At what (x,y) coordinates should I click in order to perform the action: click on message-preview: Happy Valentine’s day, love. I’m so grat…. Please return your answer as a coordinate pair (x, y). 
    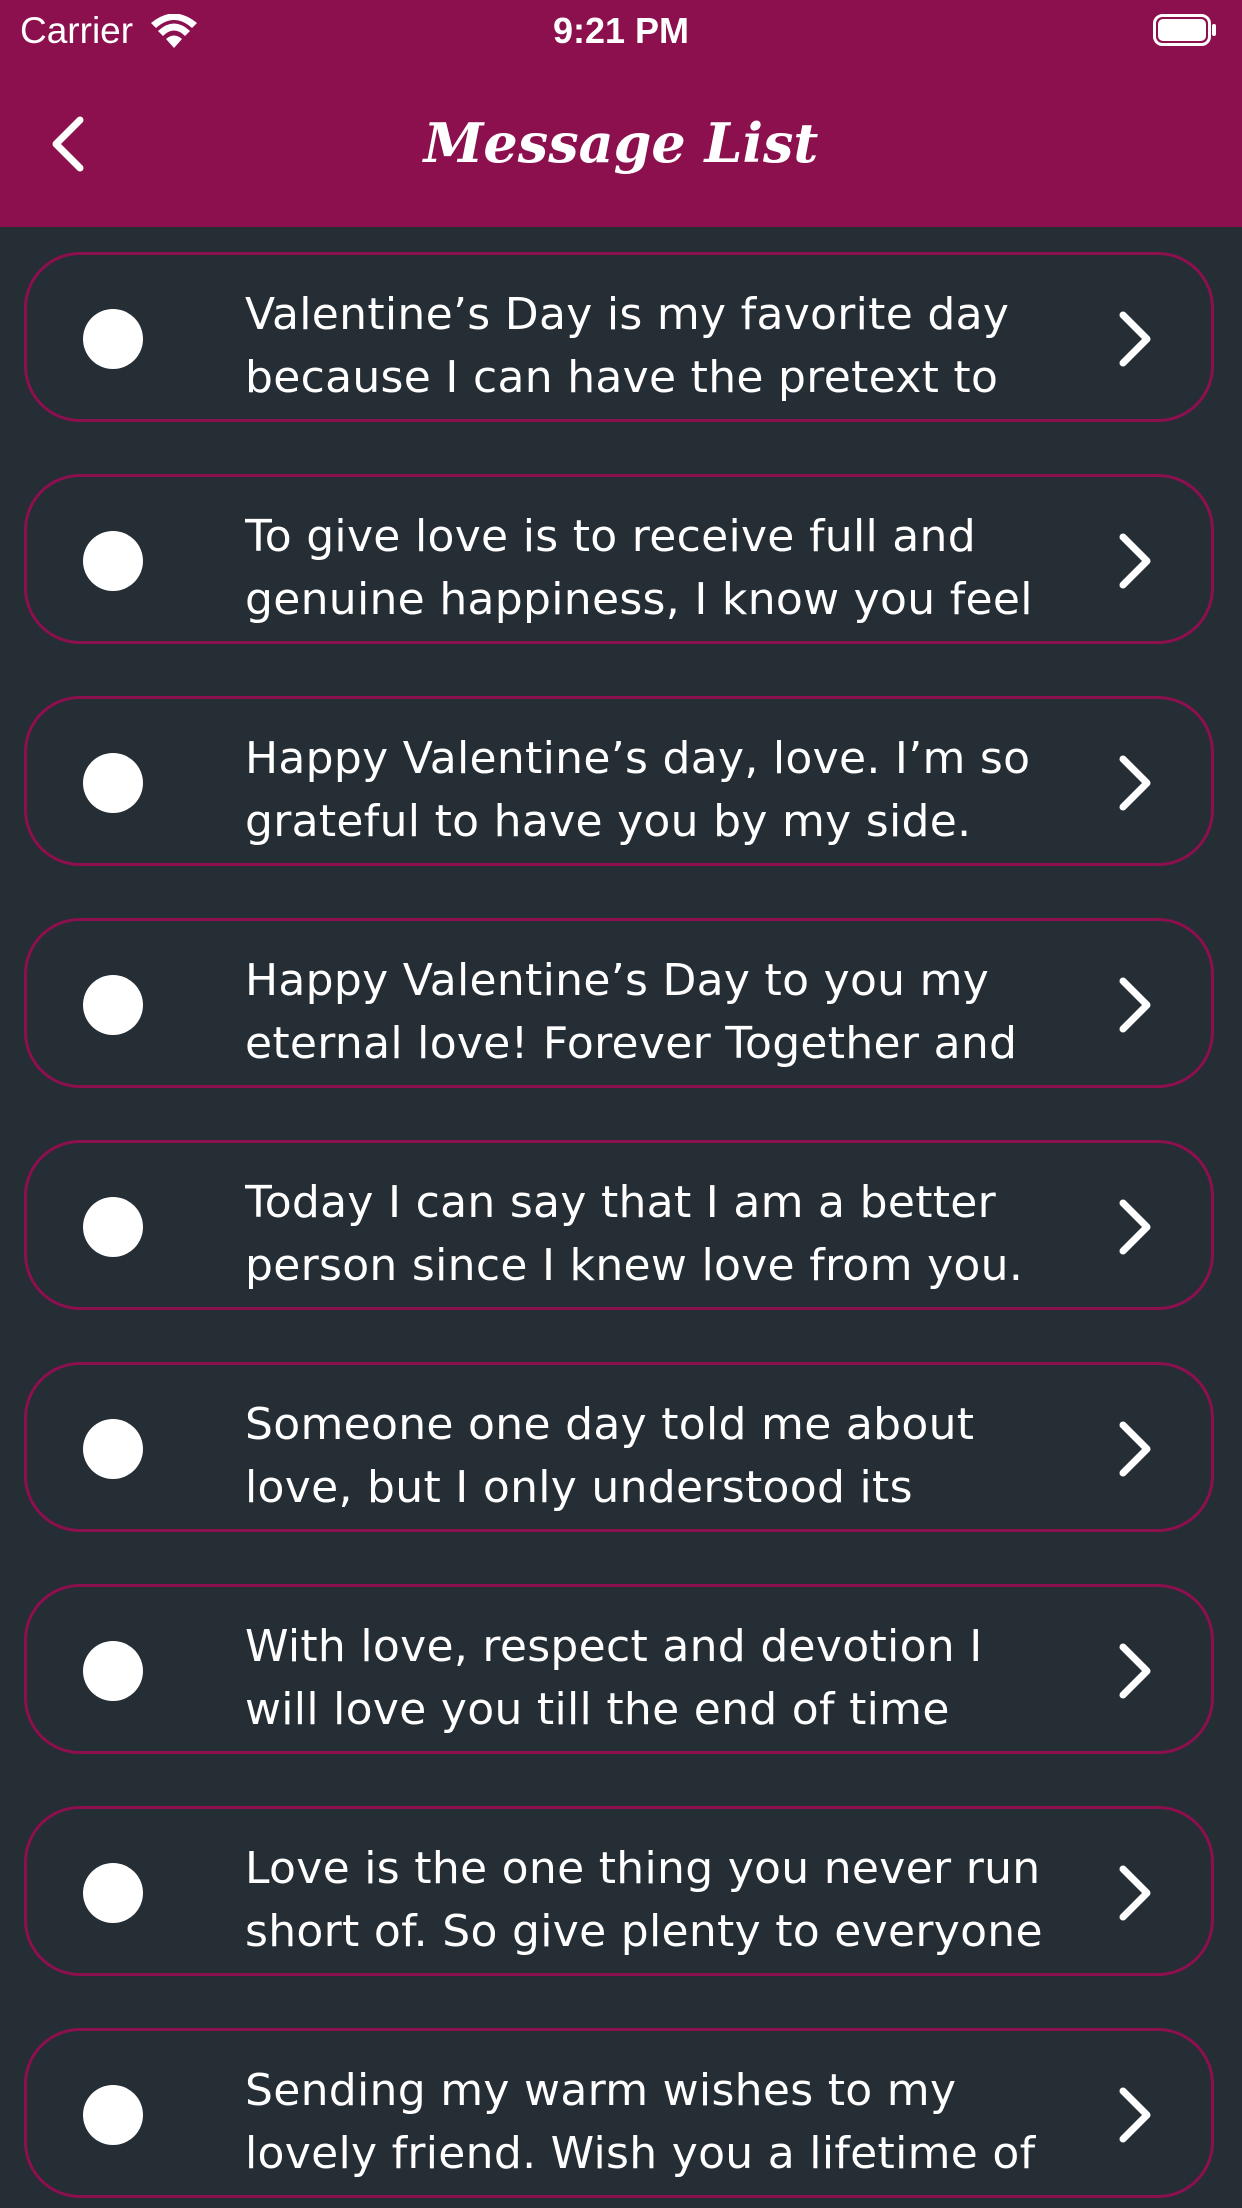
    Looking at the image, I should click on (660, 790).